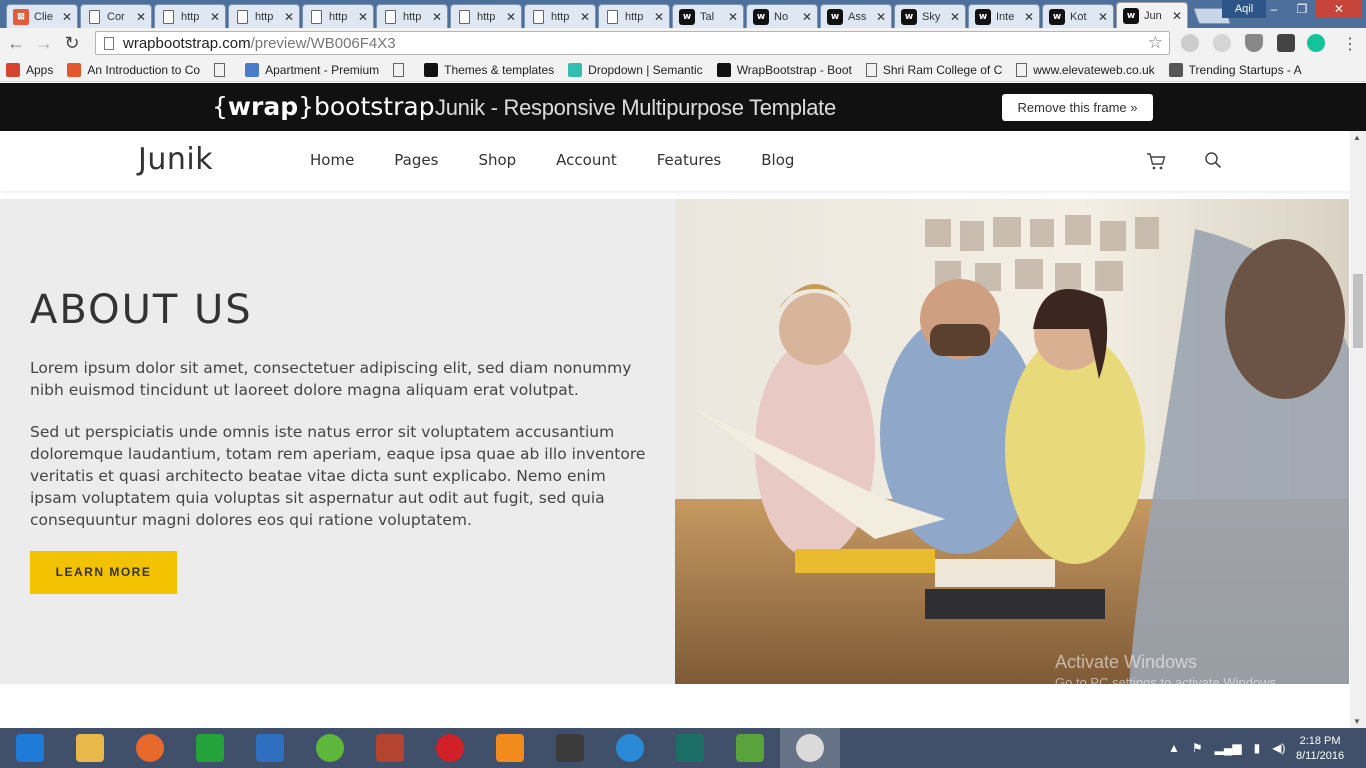 Image resolution: width=1366 pixels, height=768 pixels. I want to click on nav-item-home: Home, so click(332, 160).